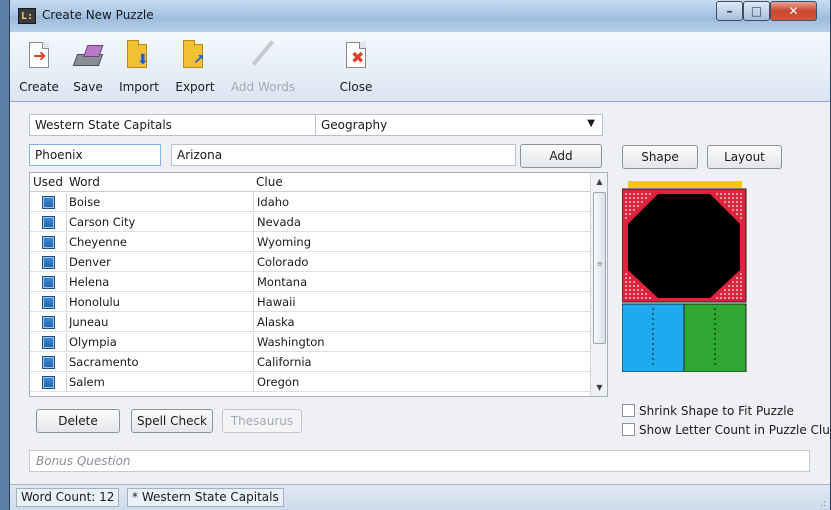  Describe the element at coordinates (273, 202) in the screenshot. I see `clue-cell: Idaho` at that location.